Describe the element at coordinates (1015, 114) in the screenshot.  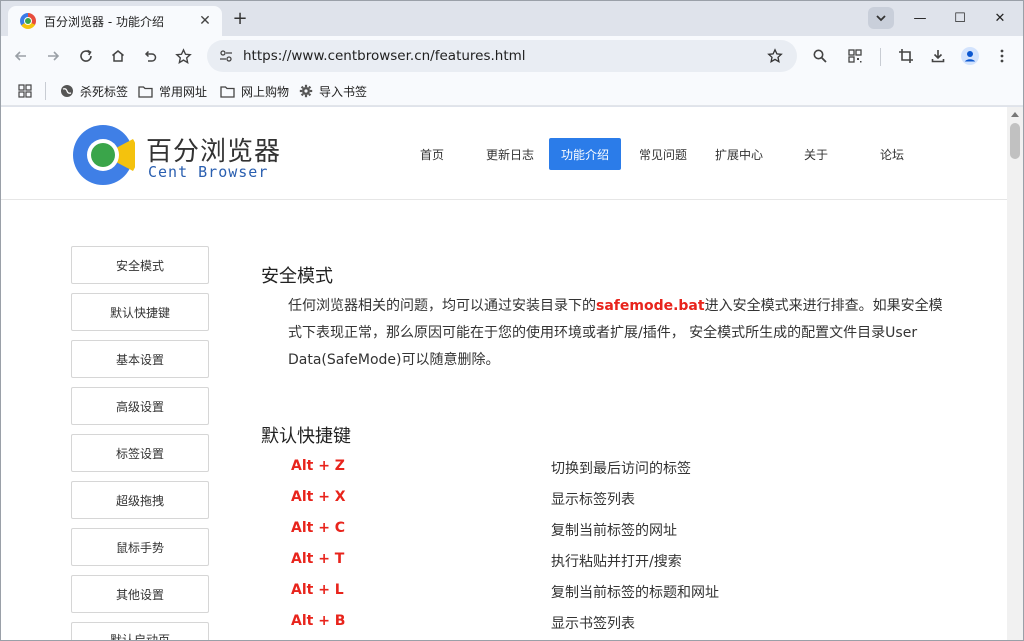
I see `scroll-up-arrow-icon` at that location.